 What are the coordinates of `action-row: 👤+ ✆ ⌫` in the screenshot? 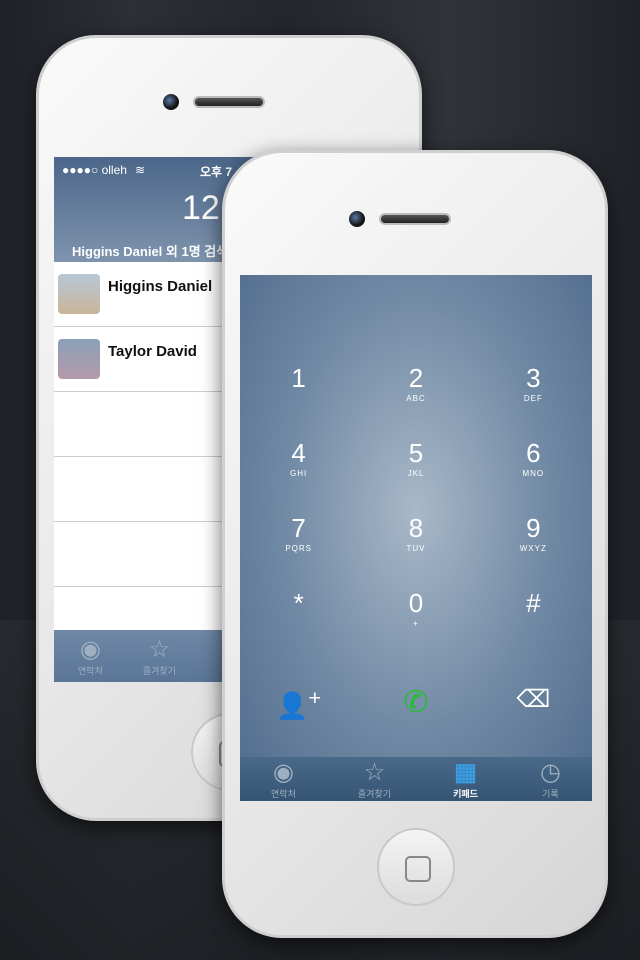 It's located at (416, 703).